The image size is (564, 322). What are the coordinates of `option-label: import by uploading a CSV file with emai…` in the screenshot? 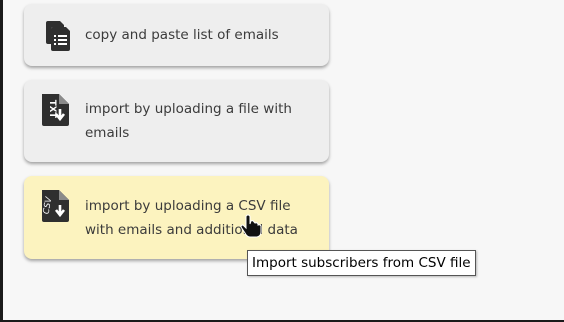 It's located at (191, 217).